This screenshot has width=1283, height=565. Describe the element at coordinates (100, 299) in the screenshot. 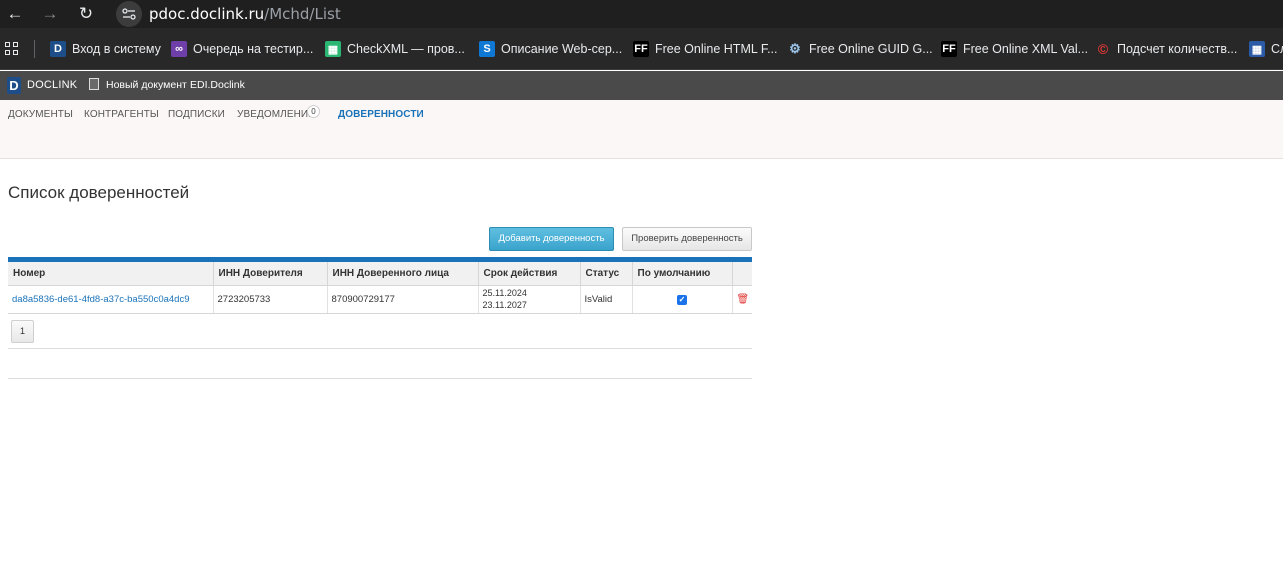

I see `power-of-attorney-number-link: da8a5836-de61-4fd8-a37c-ba550c0a4dc9` at that location.